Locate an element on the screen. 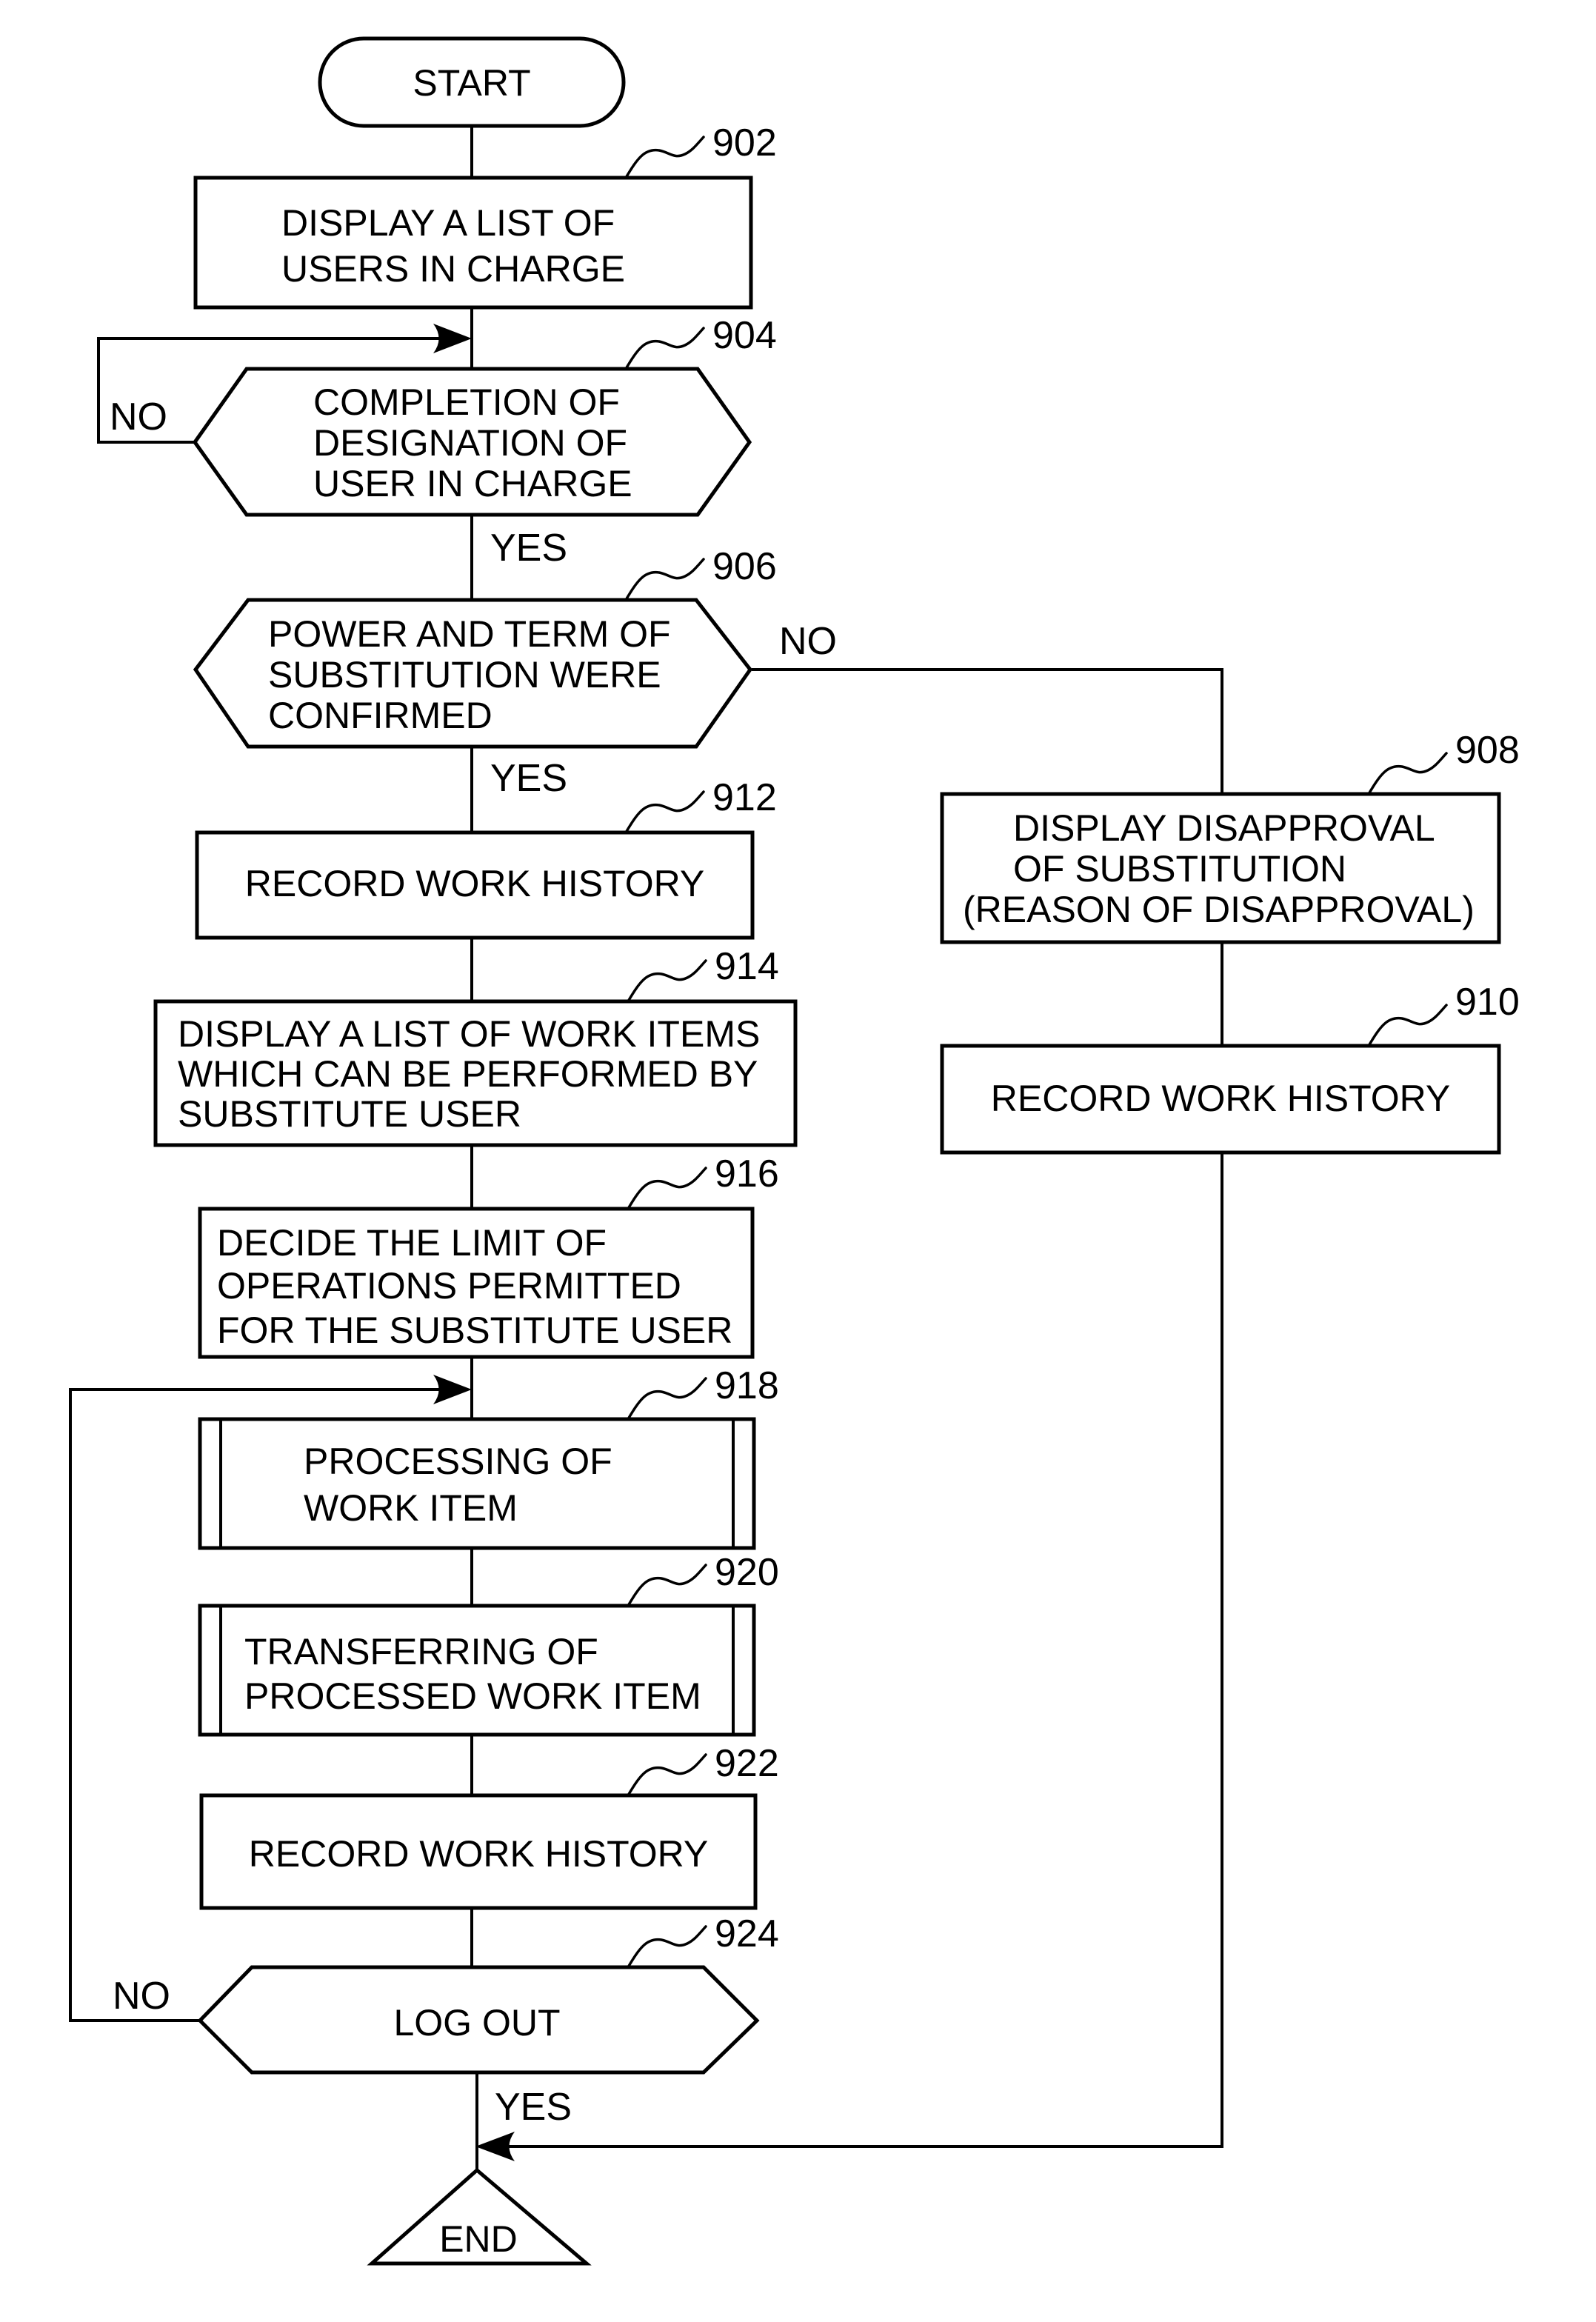  node-902: DISPLAY A LIST OF USERS IN CHARGE 902 is located at coordinates (485, 215).